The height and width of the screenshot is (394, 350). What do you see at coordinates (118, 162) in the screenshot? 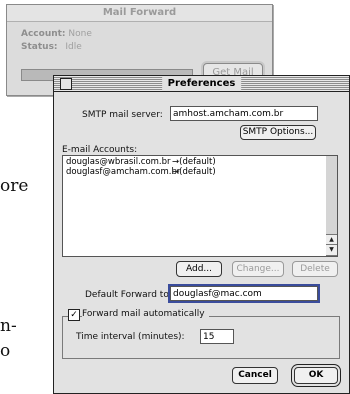
I see `account-address: douglas@wbrasil.com.br` at bounding box center [118, 162].